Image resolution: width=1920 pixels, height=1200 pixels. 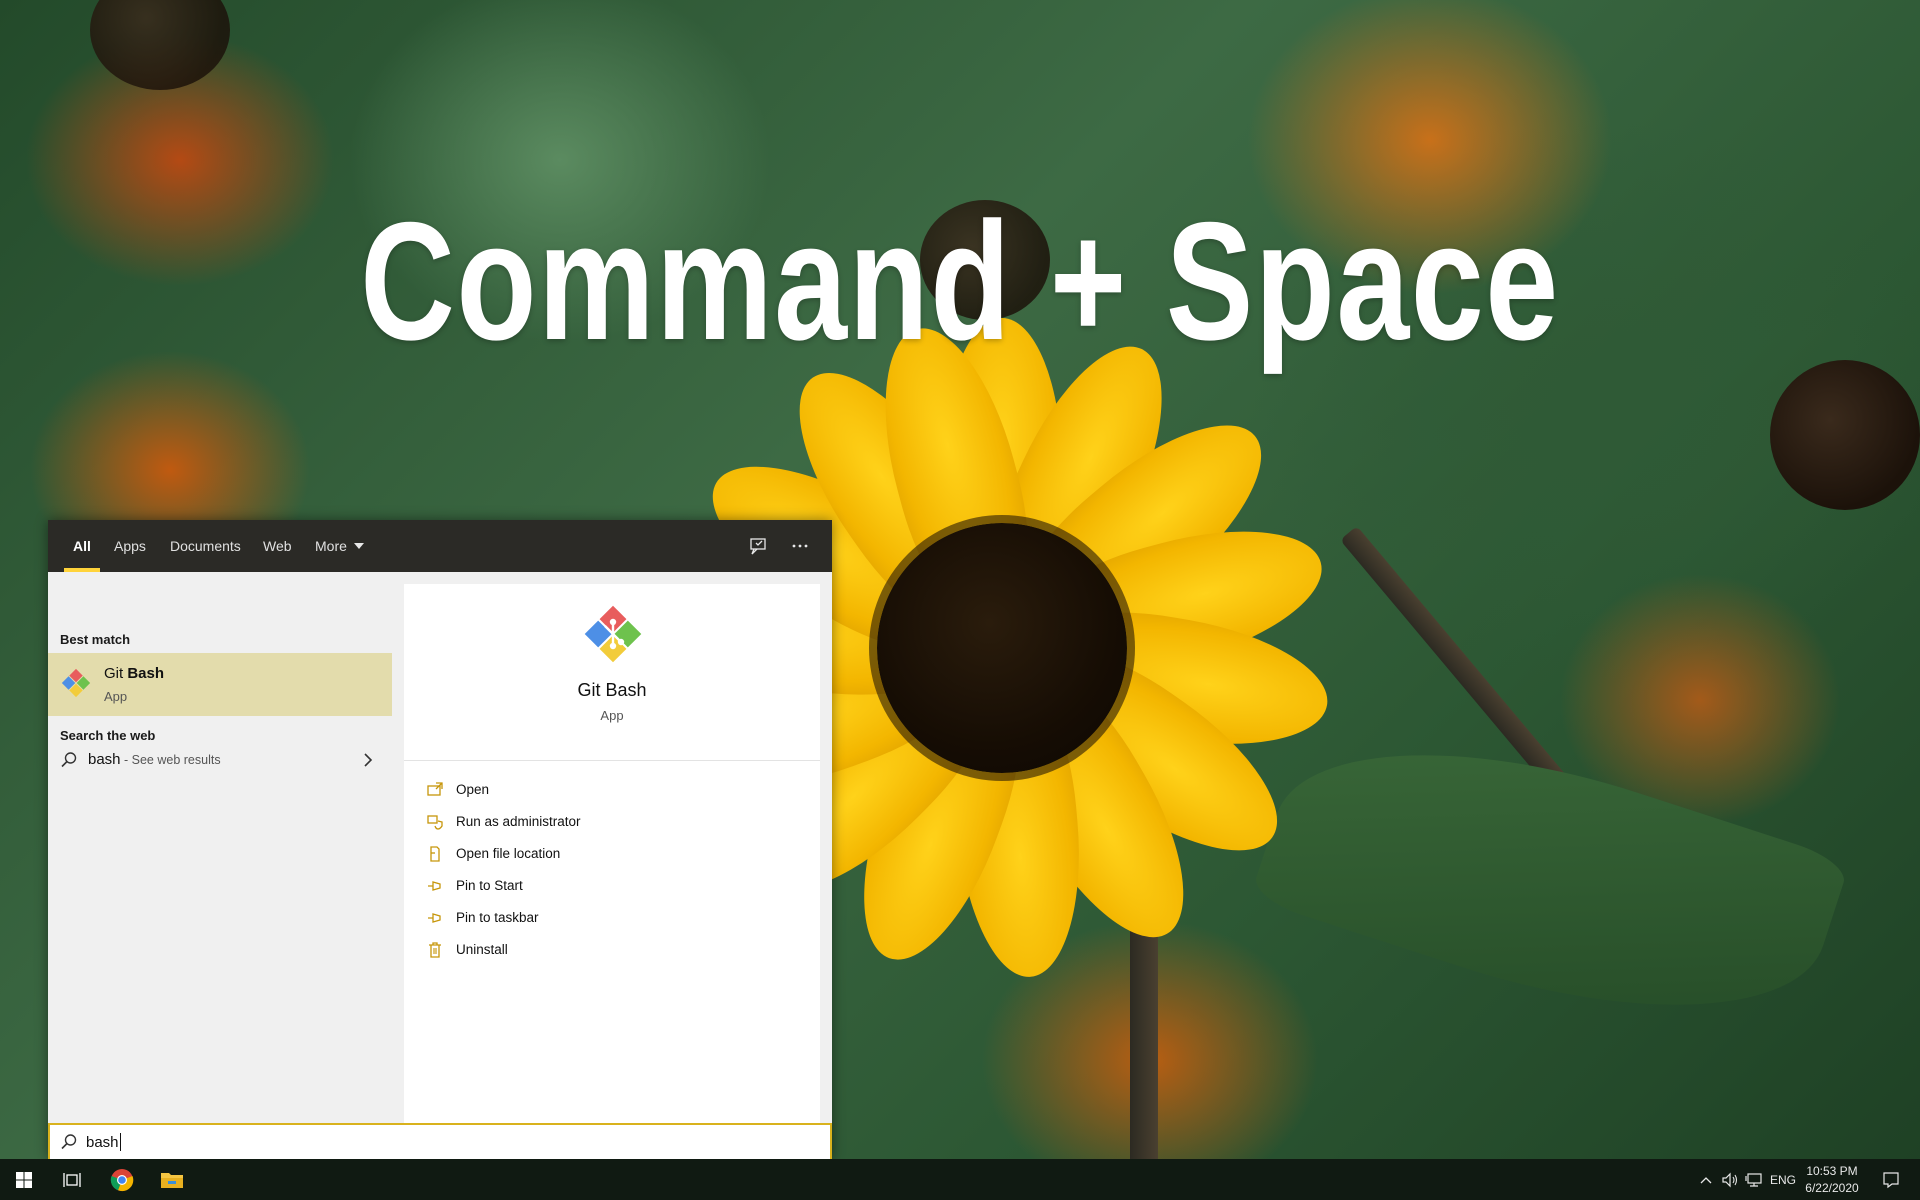 What do you see at coordinates (612, 672) in the screenshot?
I see `app-details-header: Git Bash App` at bounding box center [612, 672].